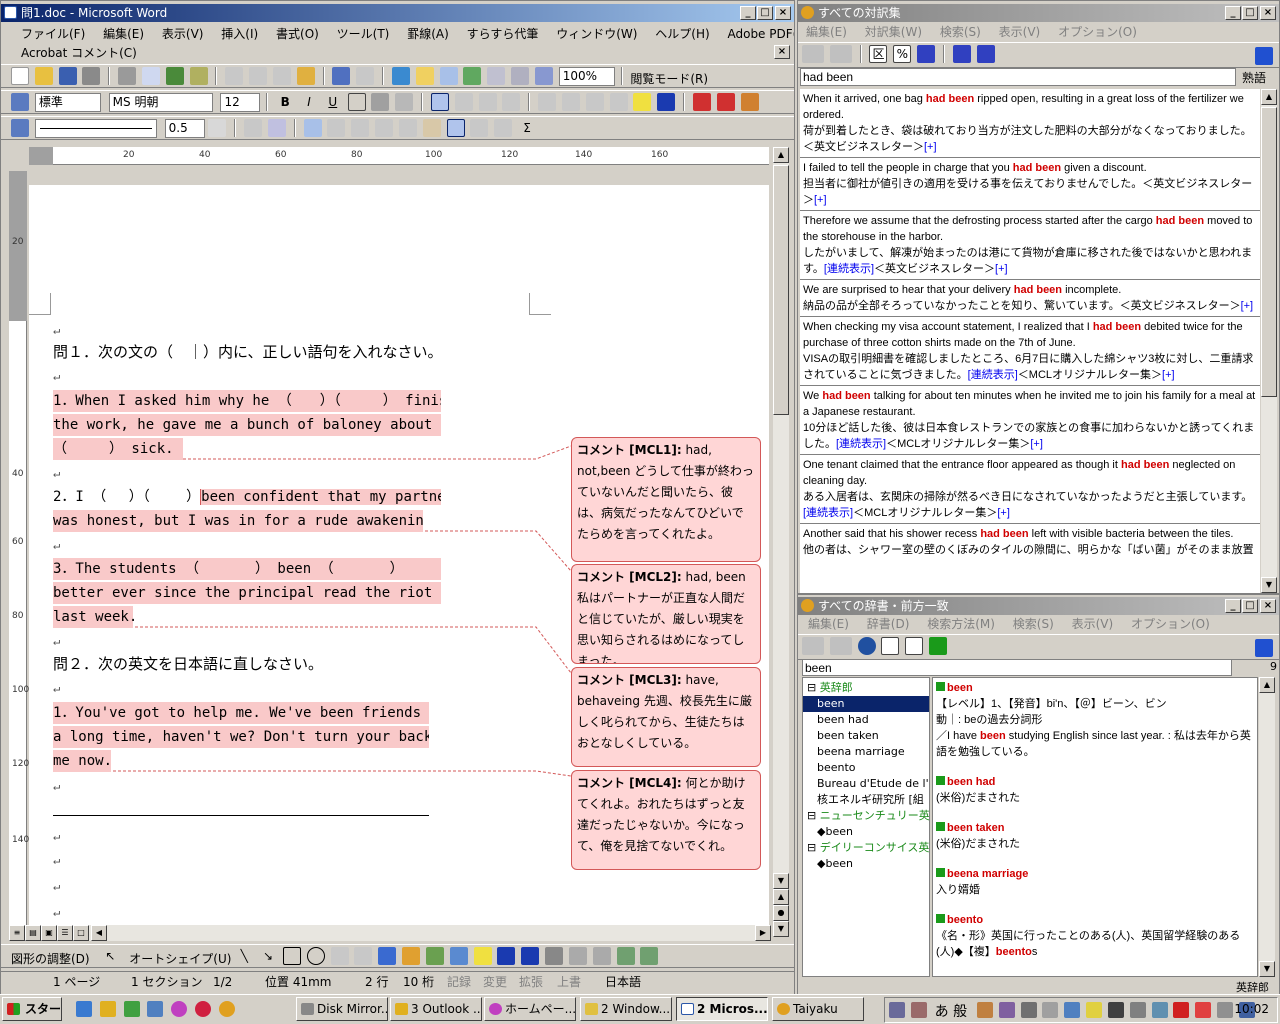 Image resolution: width=1280 pixels, height=1024 pixels. Describe the element at coordinates (363, 956) in the screenshot. I see `vertical-textbox-icon` at that location.